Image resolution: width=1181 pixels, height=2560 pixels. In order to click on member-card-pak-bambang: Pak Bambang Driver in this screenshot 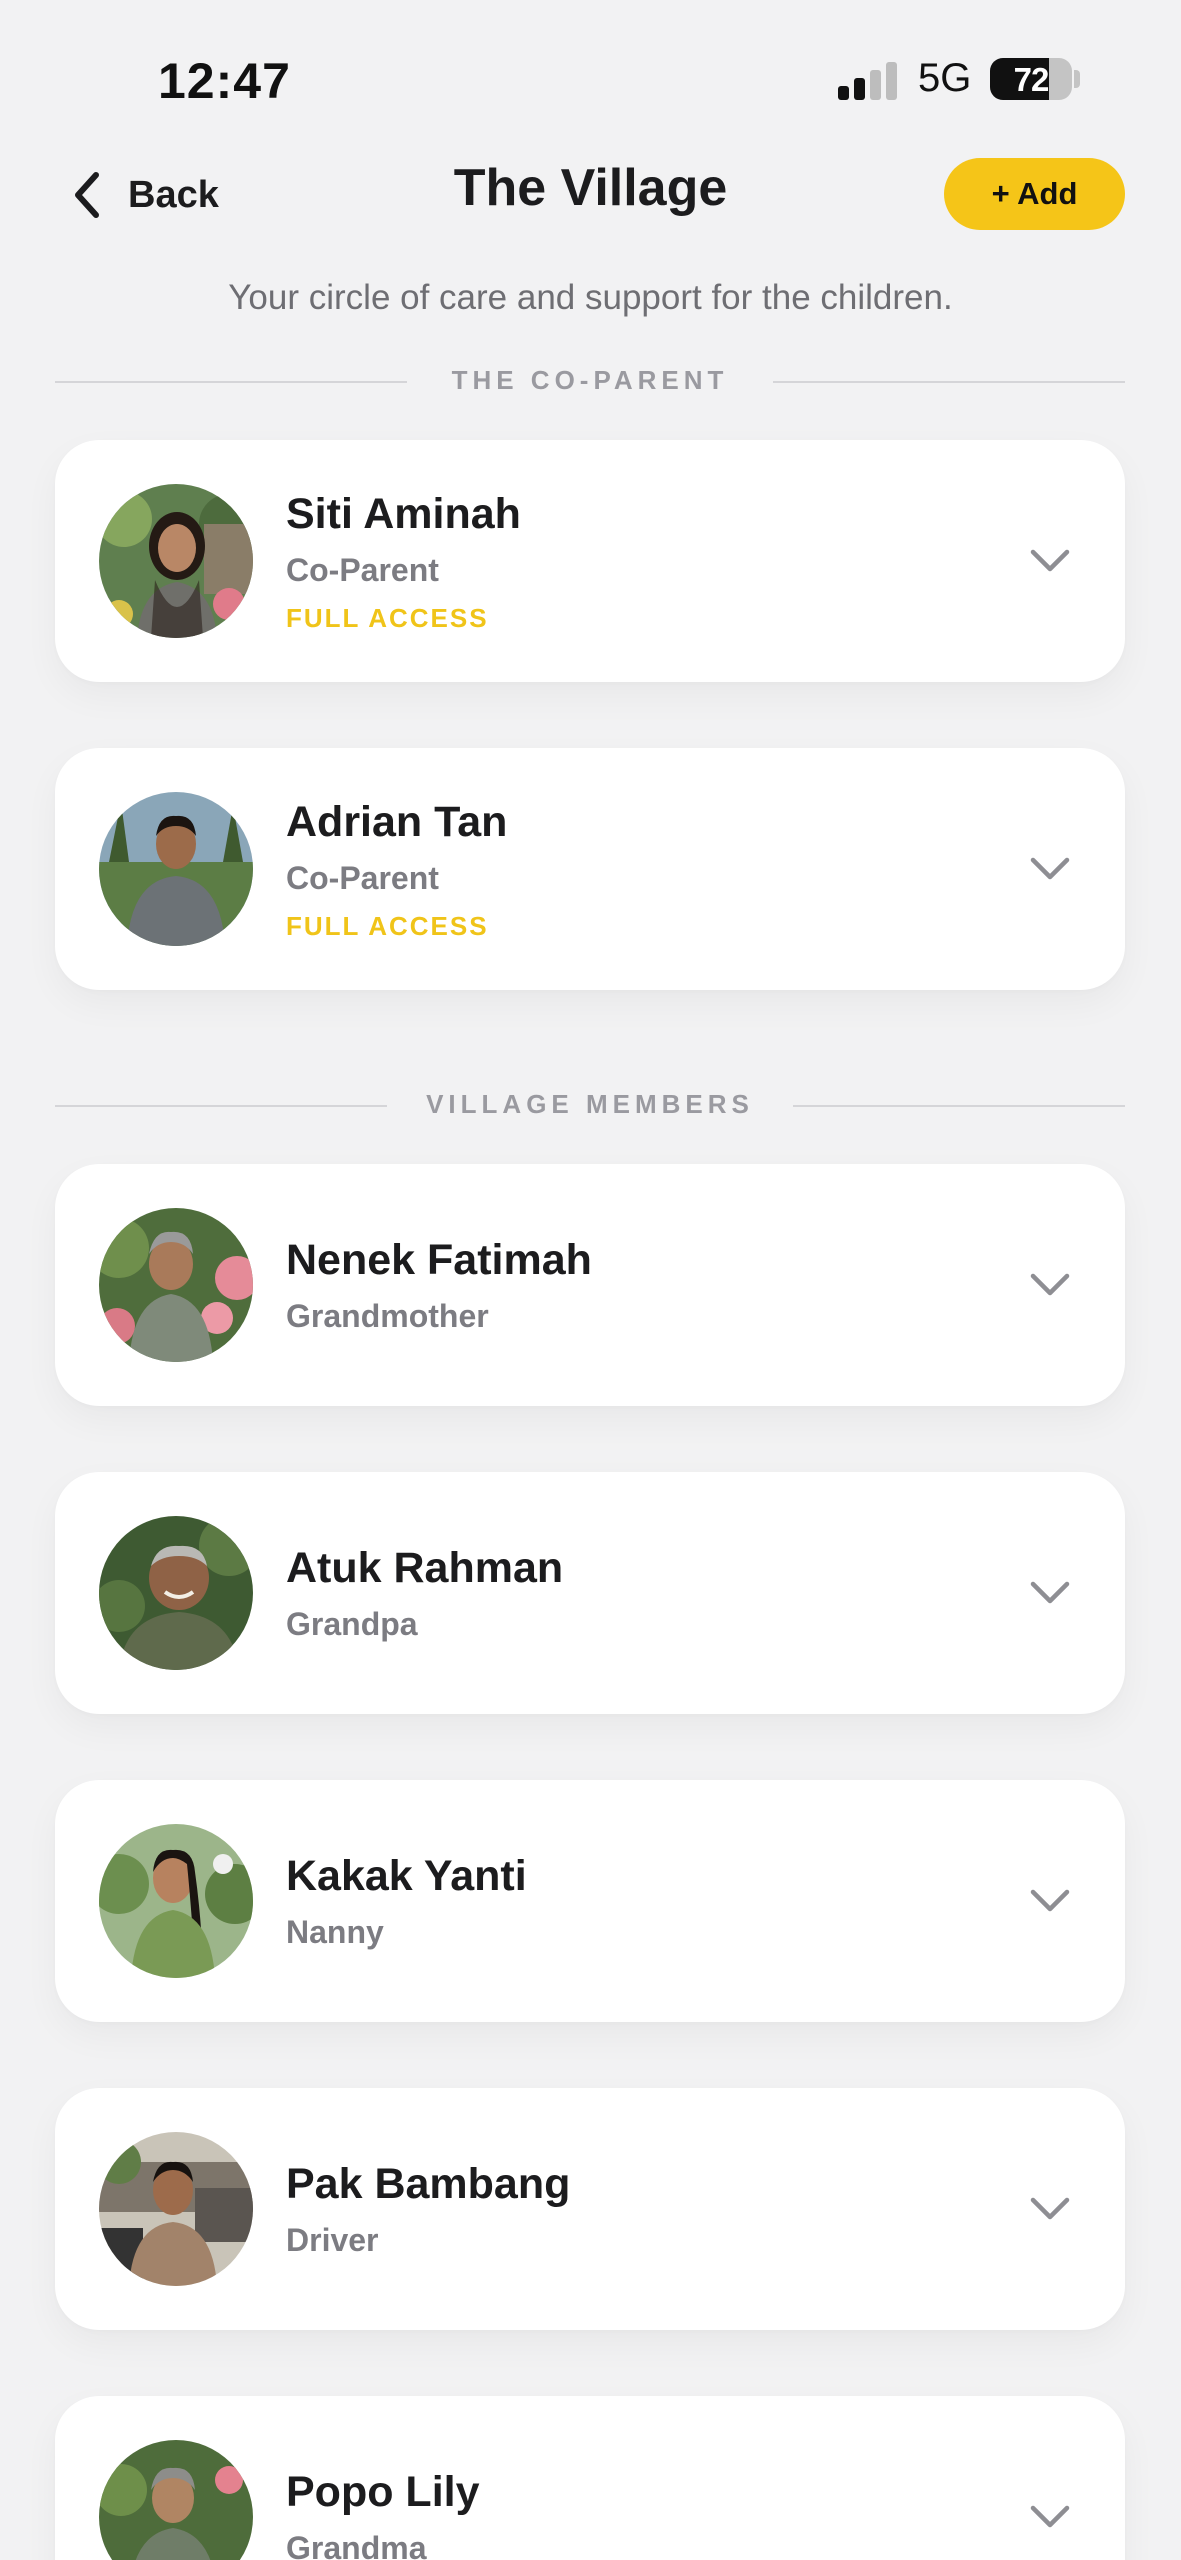, I will do `click(590, 2209)`.